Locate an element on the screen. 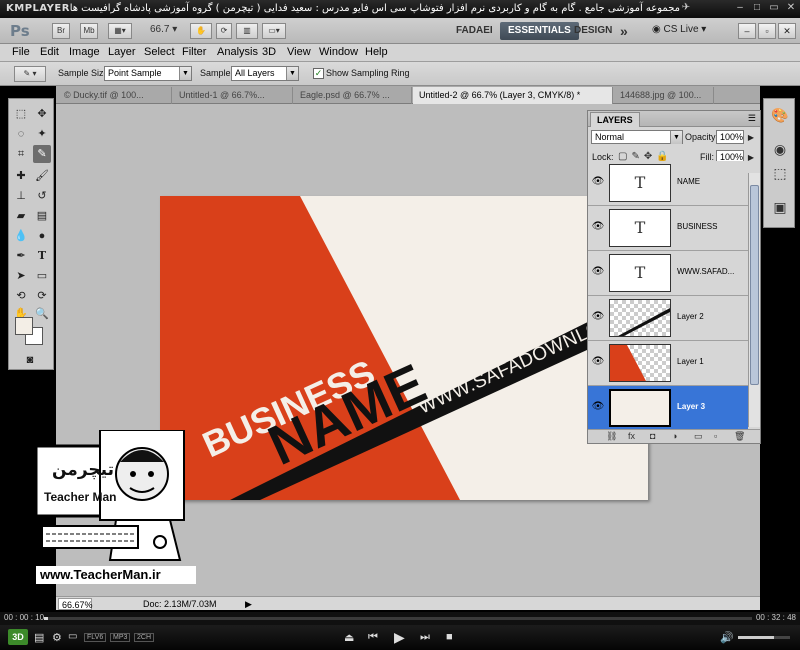  layer-row-business: 👁 T BUSINESS is located at coordinates (668, 228).